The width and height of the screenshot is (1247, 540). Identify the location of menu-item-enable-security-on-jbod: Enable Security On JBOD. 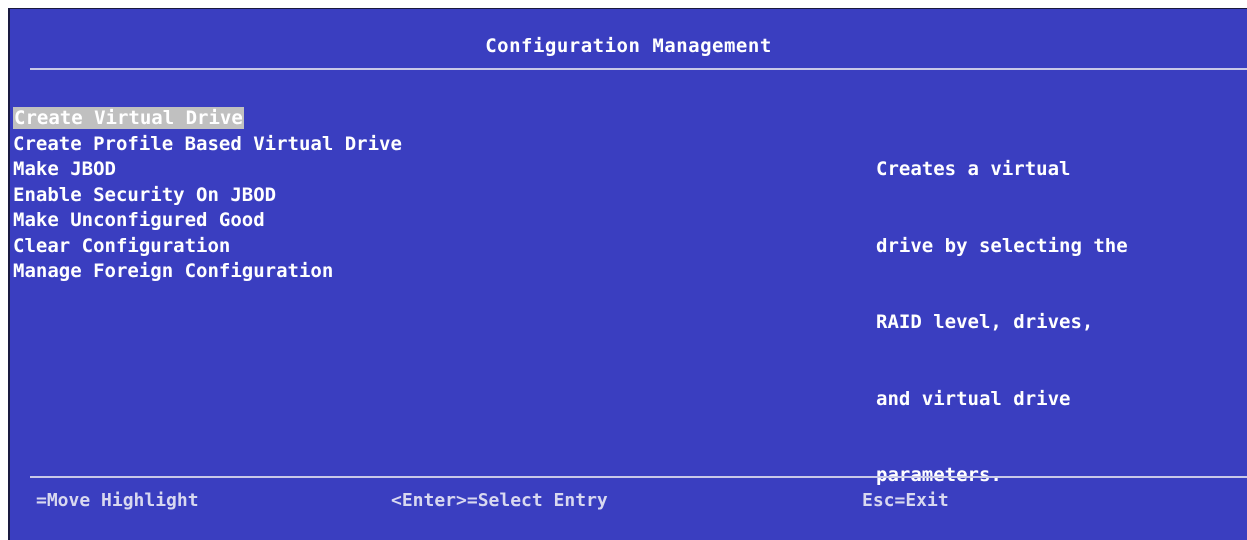
(207, 196).